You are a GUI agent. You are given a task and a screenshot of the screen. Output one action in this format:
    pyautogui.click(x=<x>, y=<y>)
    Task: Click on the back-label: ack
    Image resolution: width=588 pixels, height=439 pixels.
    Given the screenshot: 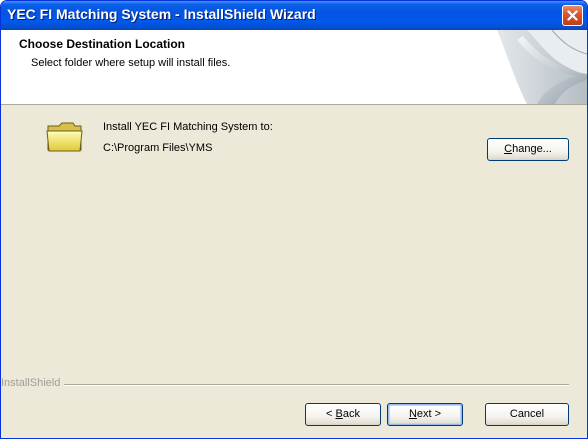 What is the action you would take?
    pyautogui.click(x=351, y=414)
    